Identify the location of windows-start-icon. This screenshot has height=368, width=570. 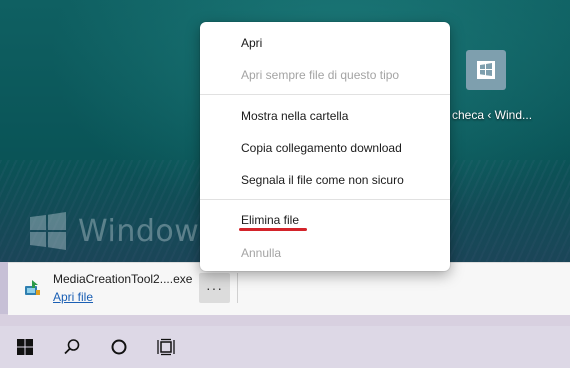
(25, 347).